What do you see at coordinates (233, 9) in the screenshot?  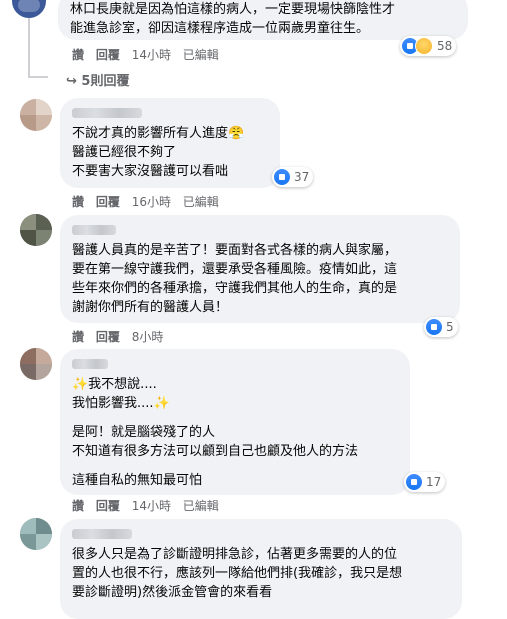 I see `comment-text: 林口長庚就是因為怕這樣的病人，一定要現場快篩陰性才` at bounding box center [233, 9].